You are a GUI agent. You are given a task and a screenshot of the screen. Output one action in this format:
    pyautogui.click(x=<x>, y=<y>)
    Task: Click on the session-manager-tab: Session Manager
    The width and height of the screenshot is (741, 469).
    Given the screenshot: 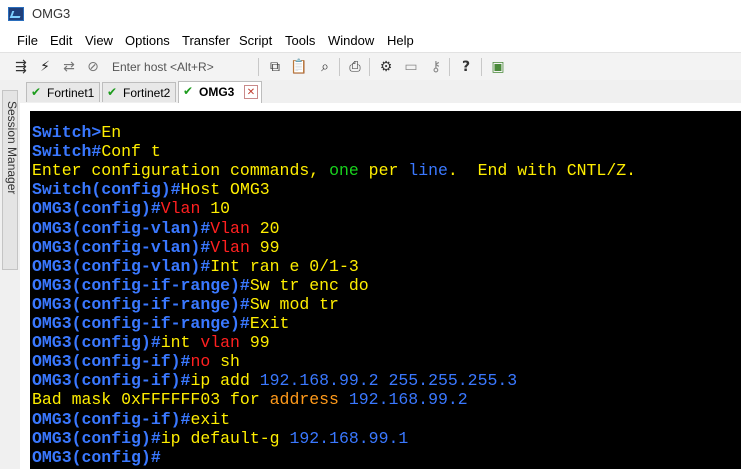 What is the action you would take?
    pyautogui.click(x=10, y=180)
    